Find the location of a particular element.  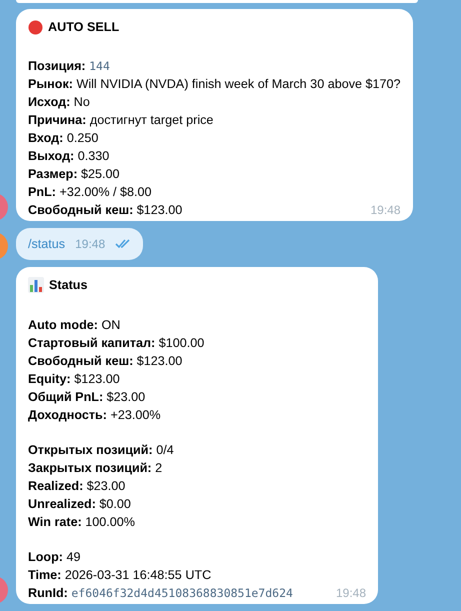

message-line: Исход: No is located at coordinates (59, 103).